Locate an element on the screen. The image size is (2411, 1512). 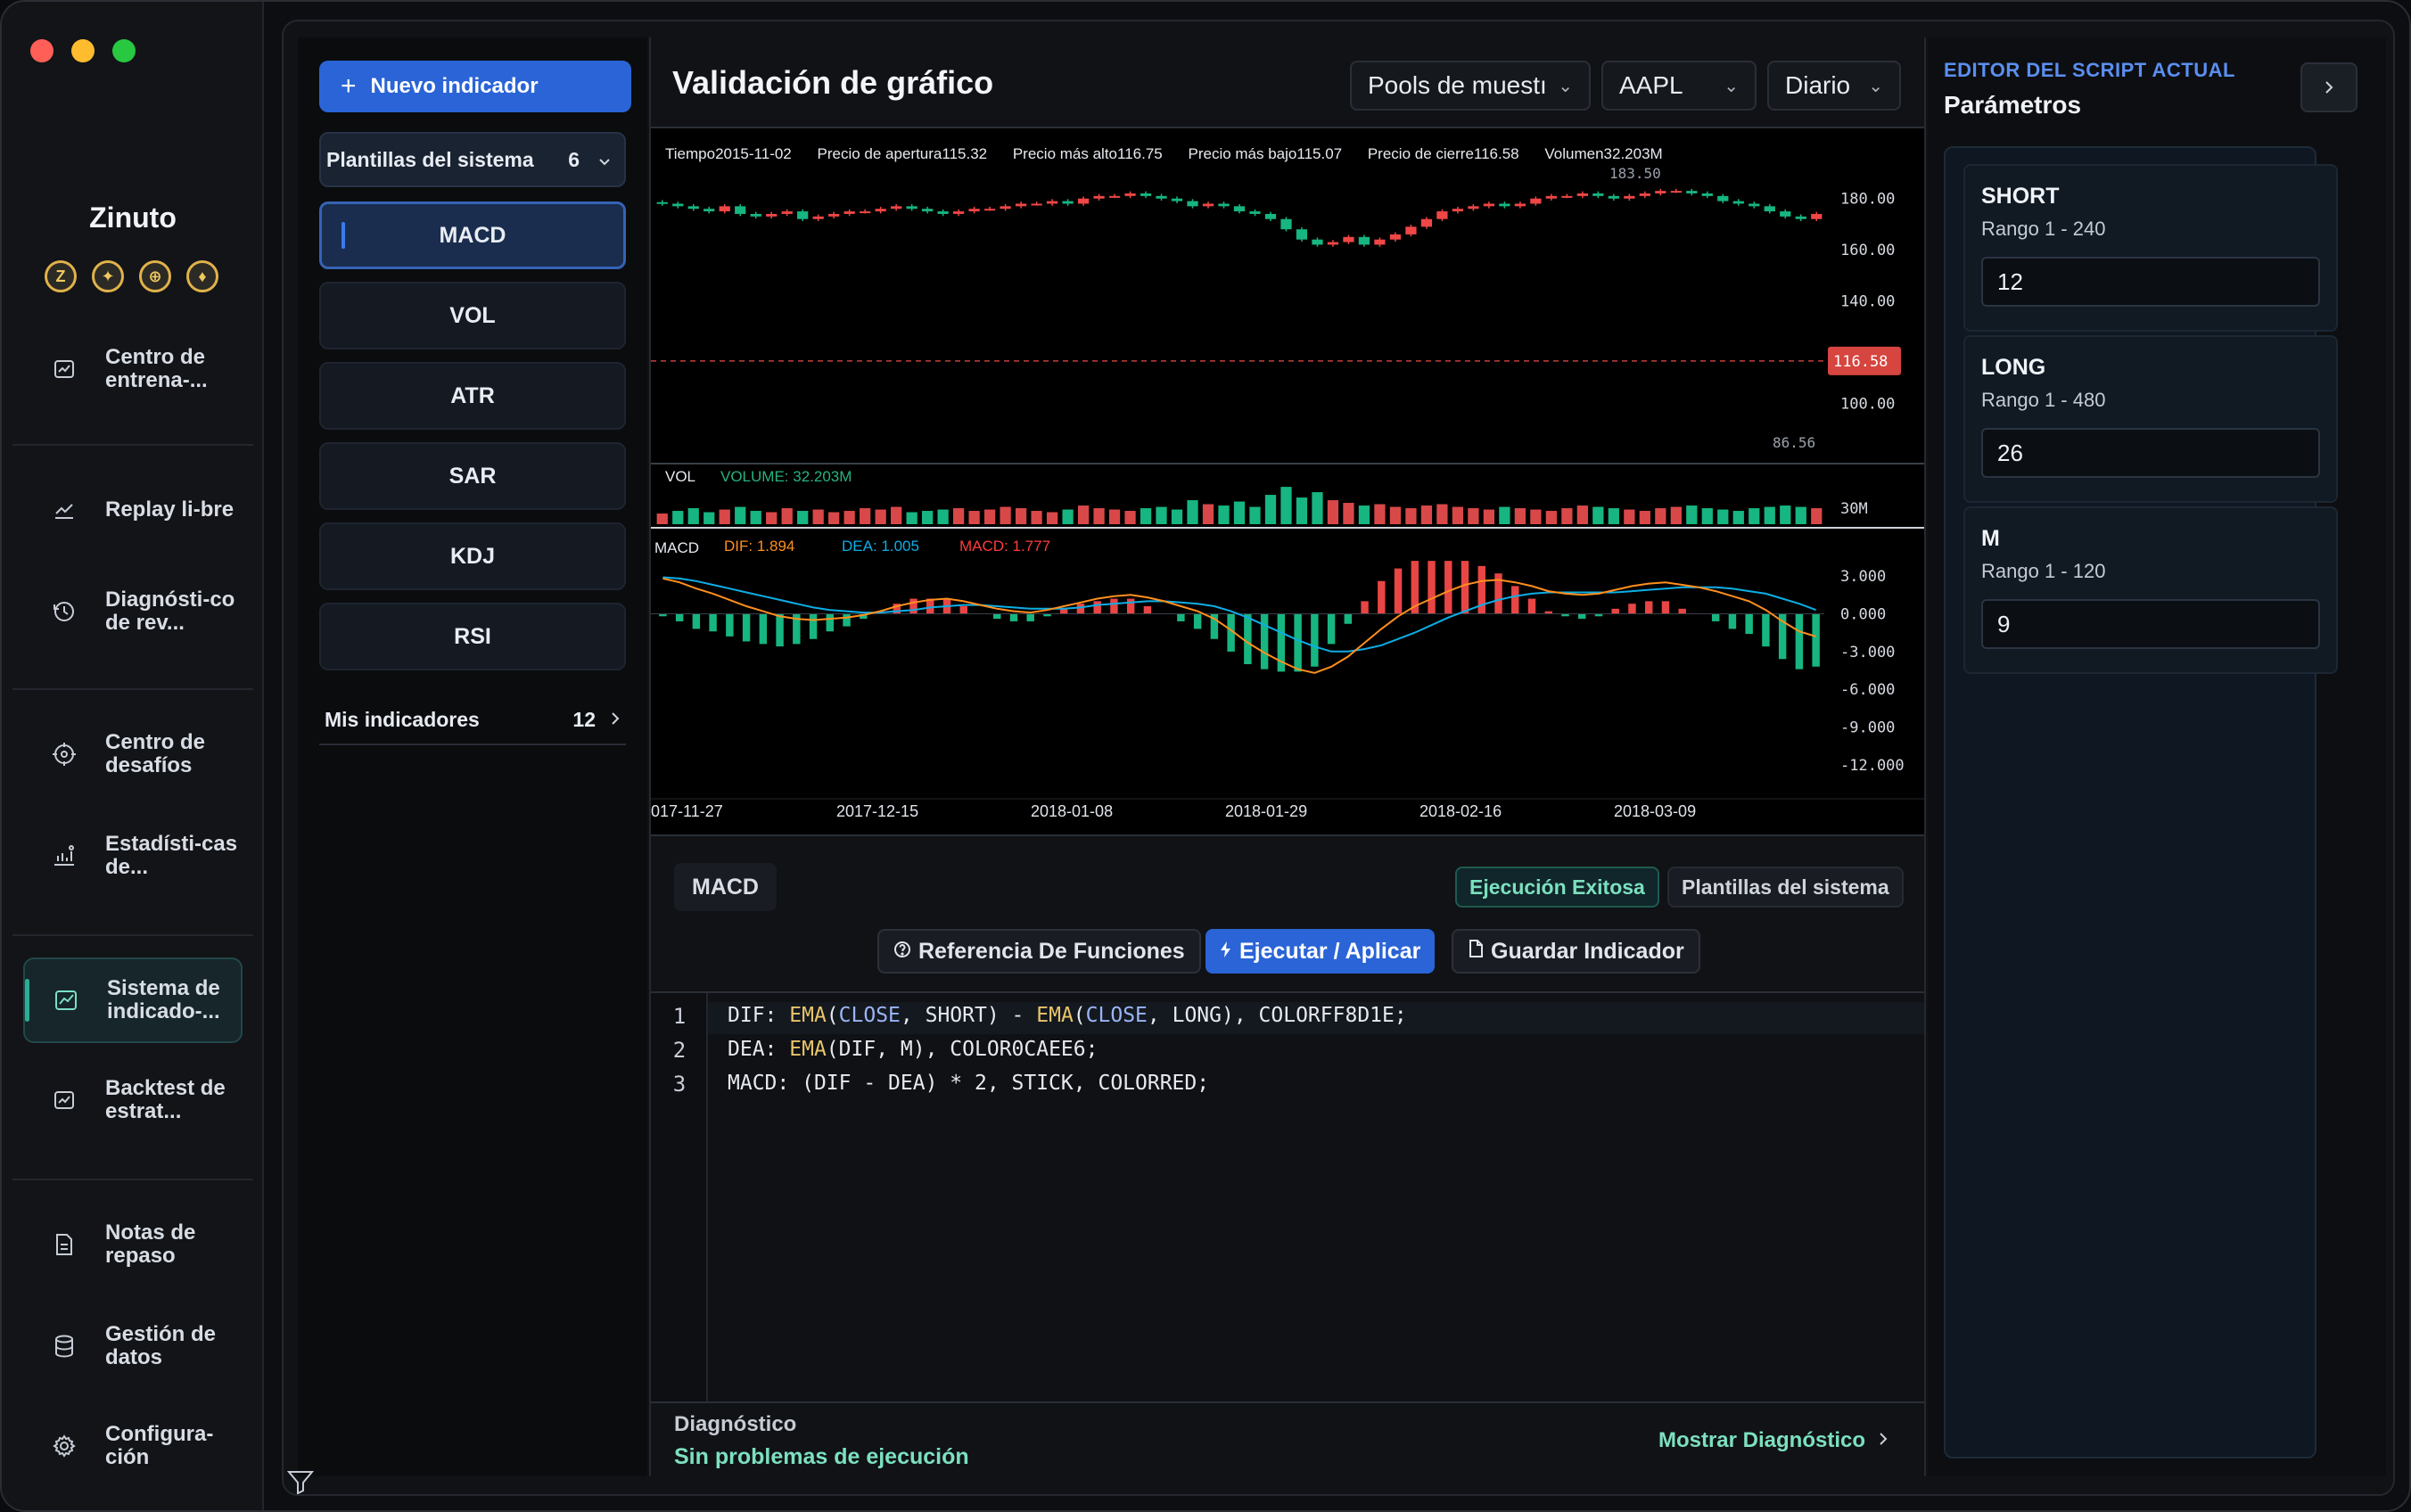
close-window-button is located at coordinates (41, 50).